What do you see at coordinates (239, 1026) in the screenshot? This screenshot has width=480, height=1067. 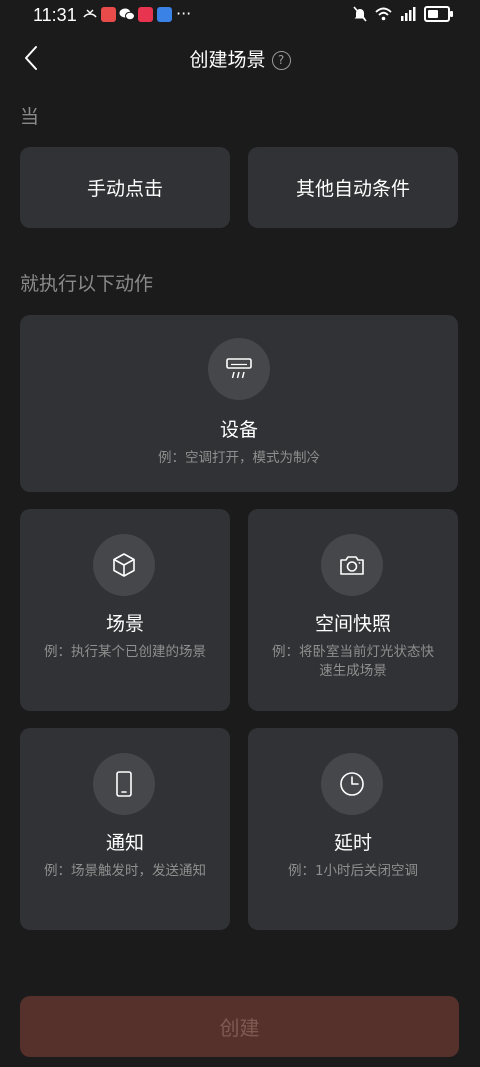 I see `create-button: 创建` at bounding box center [239, 1026].